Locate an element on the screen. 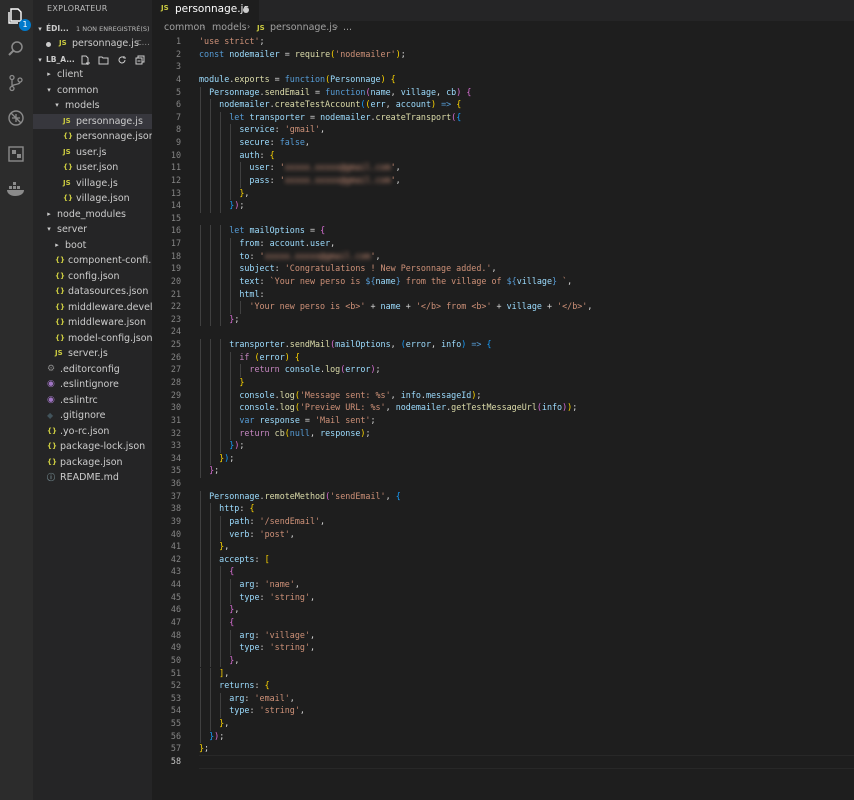 This screenshot has width=854, height=800. breadcrumb-item-models: models is located at coordinates (229, 27).